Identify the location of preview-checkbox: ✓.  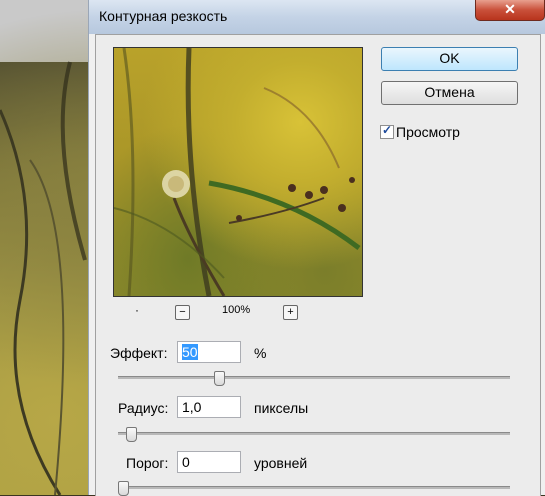
(387, 130).